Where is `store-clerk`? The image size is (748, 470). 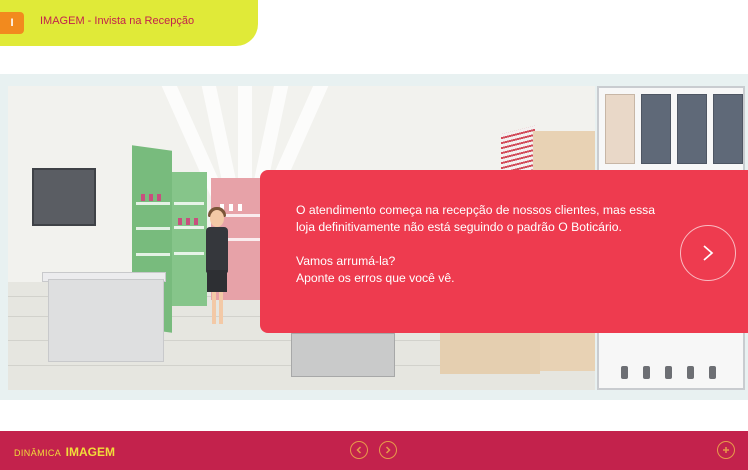
store-clerk is located at coordinates (217, 271).